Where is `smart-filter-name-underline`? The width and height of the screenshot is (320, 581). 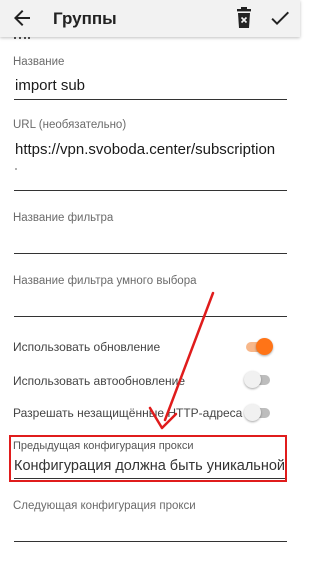
smart-filter-name-underline is located at coordinates (150, 316).